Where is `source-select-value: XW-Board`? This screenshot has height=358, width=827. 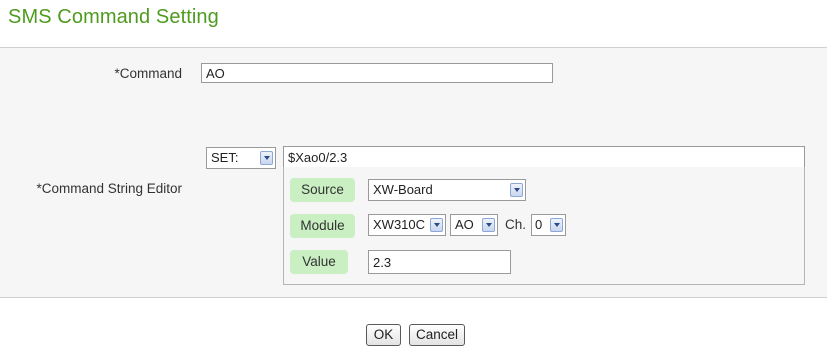 source-select-value: XW-Board is located at coordinates (403, 189).